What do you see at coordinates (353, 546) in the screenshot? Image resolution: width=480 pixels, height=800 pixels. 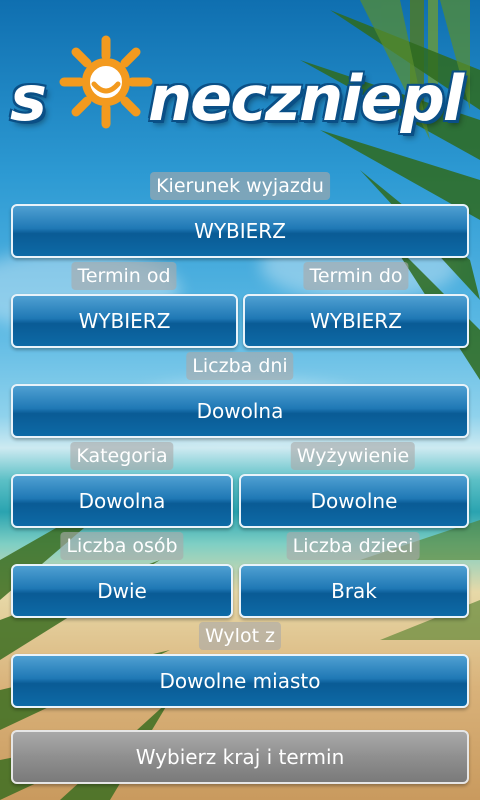 I see `label-liczba-dzieci: Liczba dzieci` at bounding box center [353, 546].